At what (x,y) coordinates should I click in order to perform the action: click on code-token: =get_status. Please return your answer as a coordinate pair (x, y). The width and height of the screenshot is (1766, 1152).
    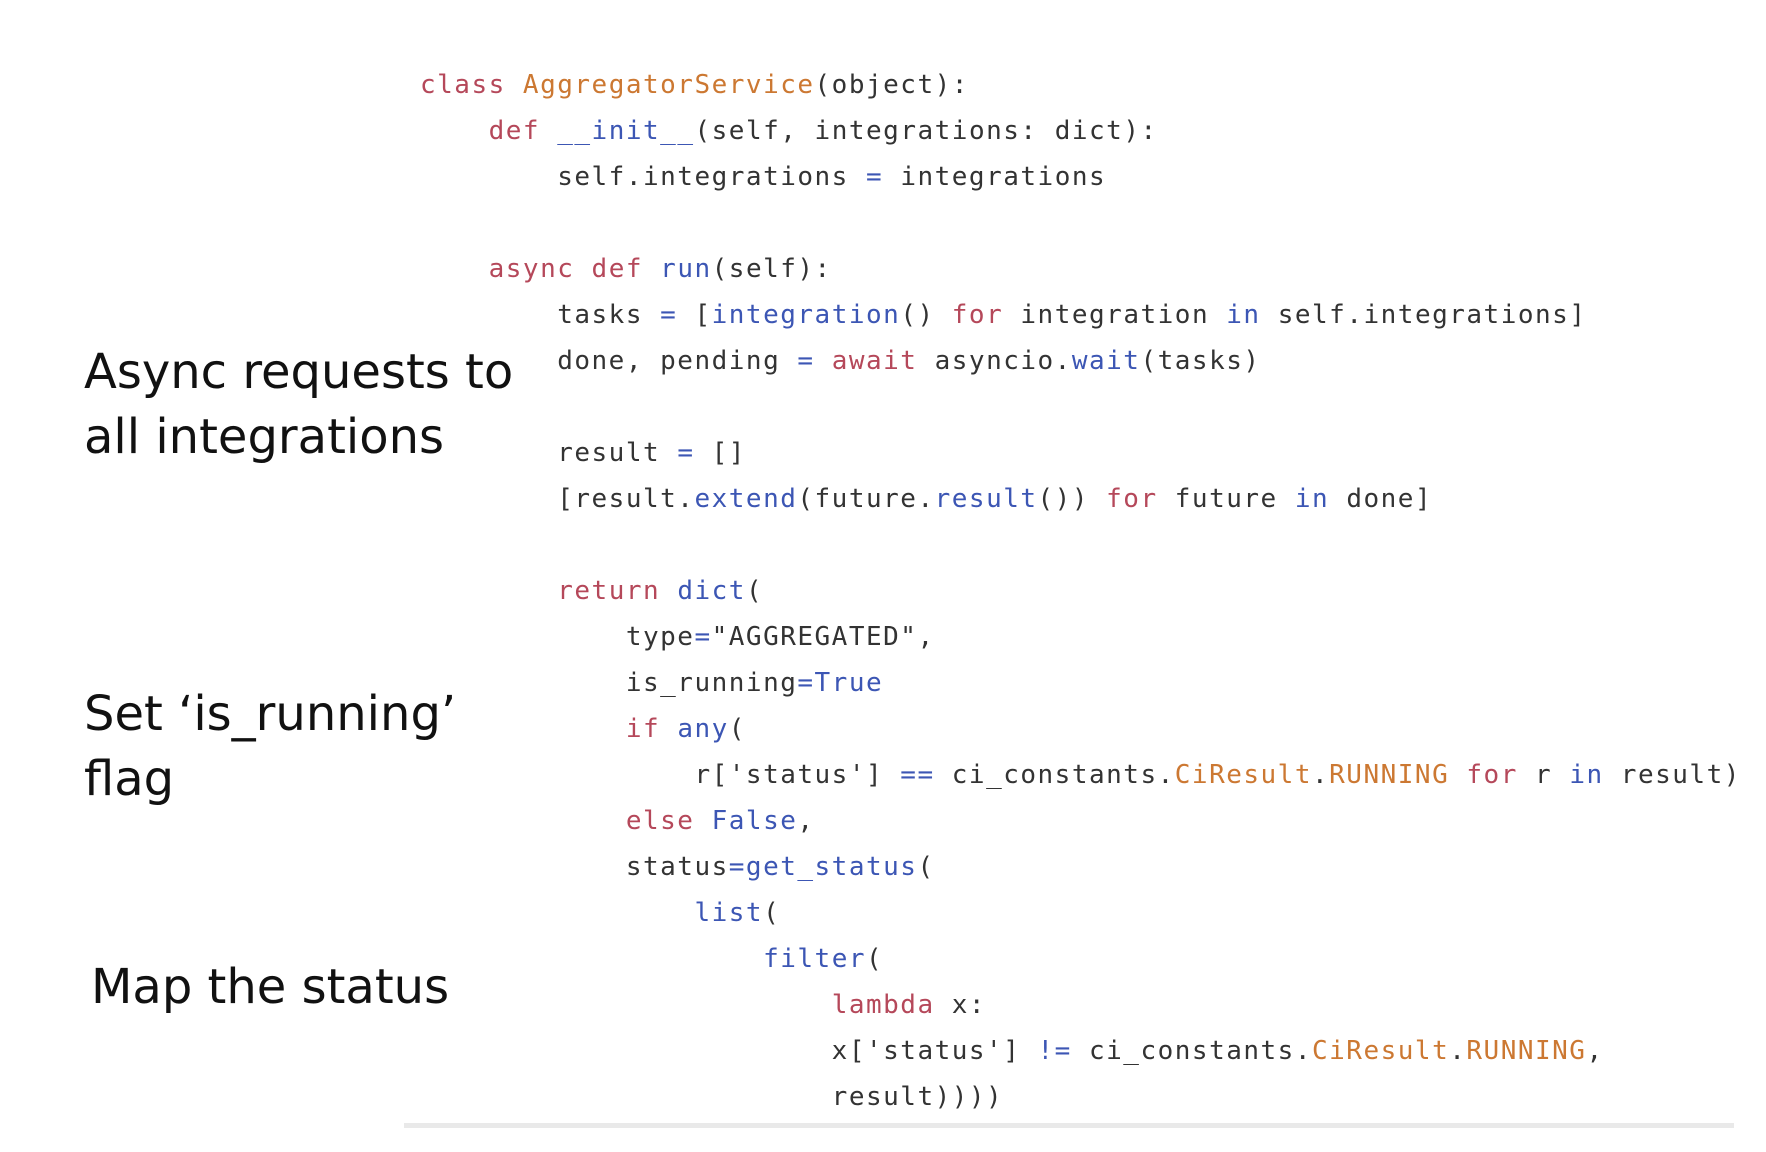
    Looking at the image, I should click on (823, 867).